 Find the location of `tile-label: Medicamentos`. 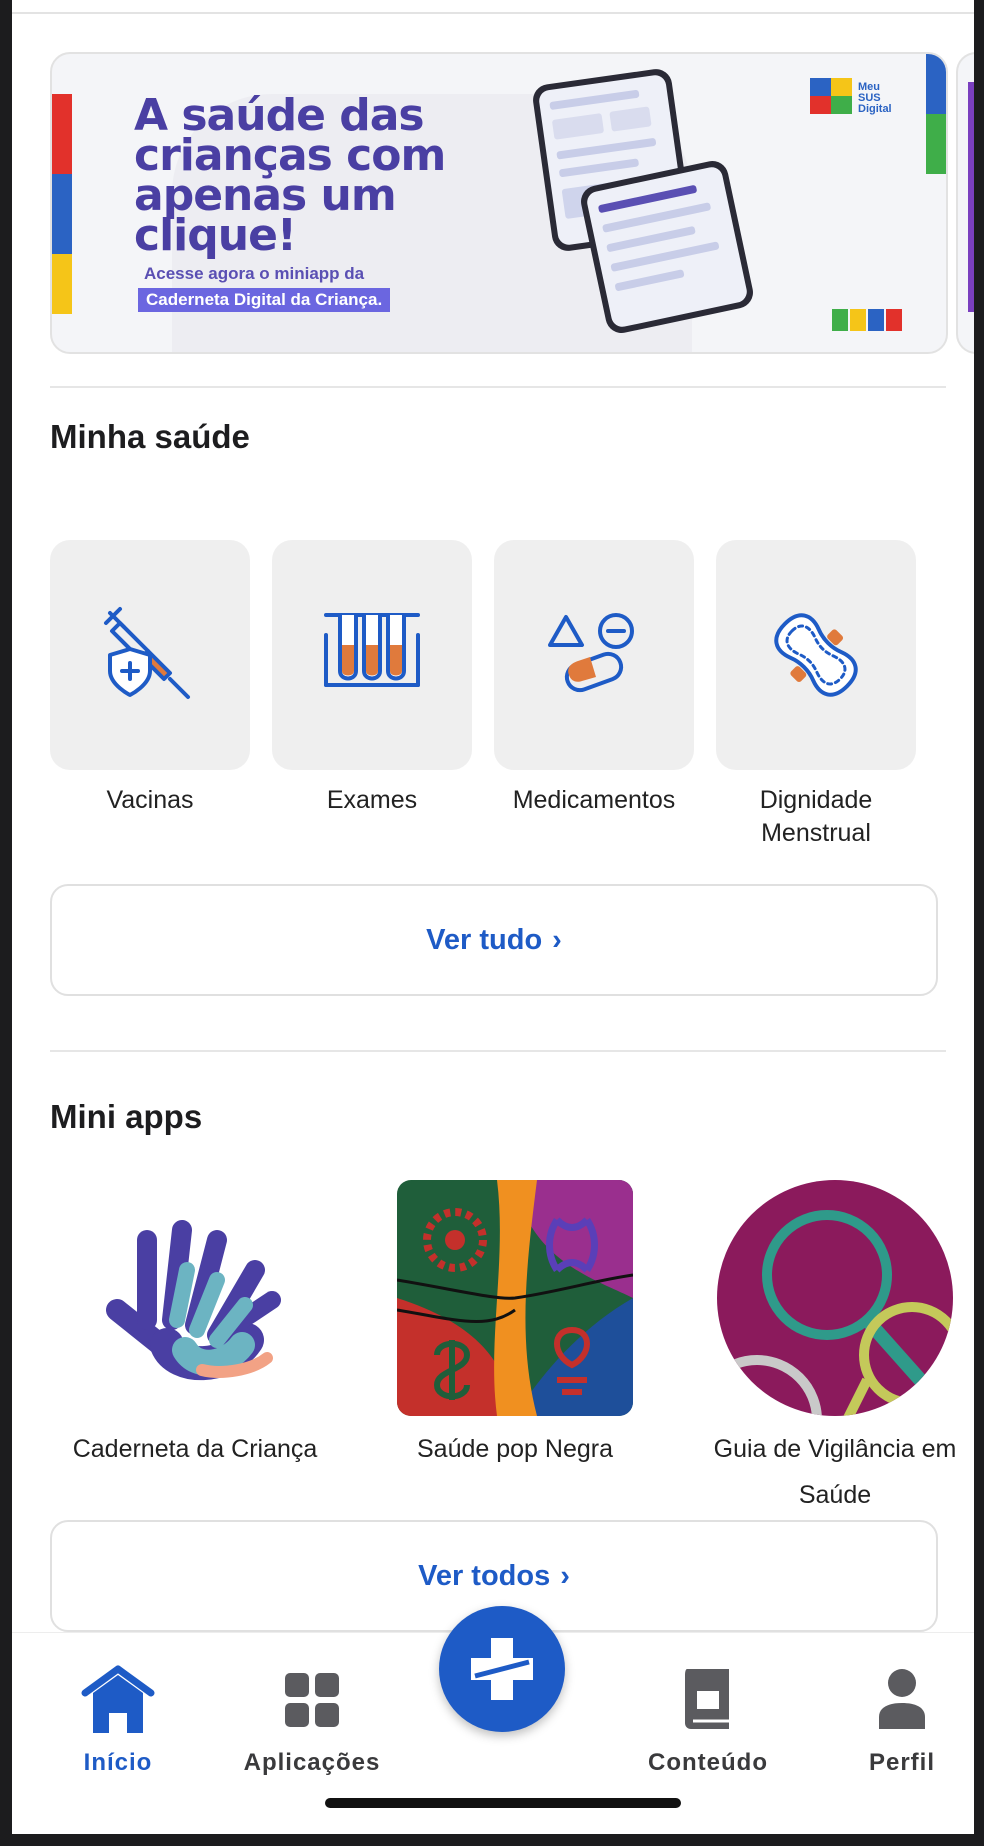

tile-label: Medicamentos is located at coordinates (594, 800).